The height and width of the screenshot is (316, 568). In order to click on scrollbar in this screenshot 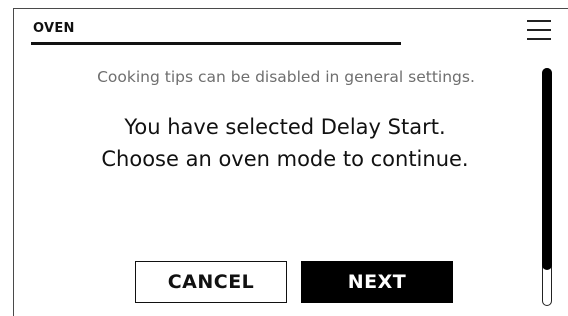, I will do `click(546, 186)`.